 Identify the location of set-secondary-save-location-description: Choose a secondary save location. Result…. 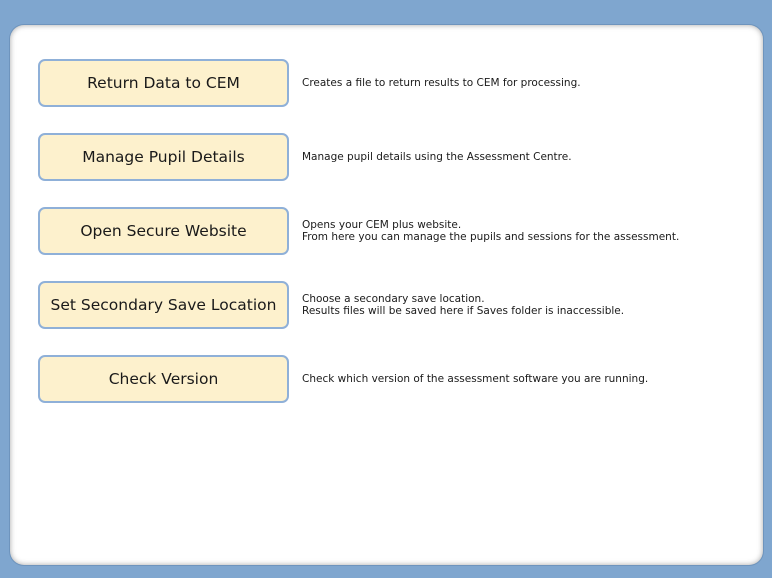
(532, 305).